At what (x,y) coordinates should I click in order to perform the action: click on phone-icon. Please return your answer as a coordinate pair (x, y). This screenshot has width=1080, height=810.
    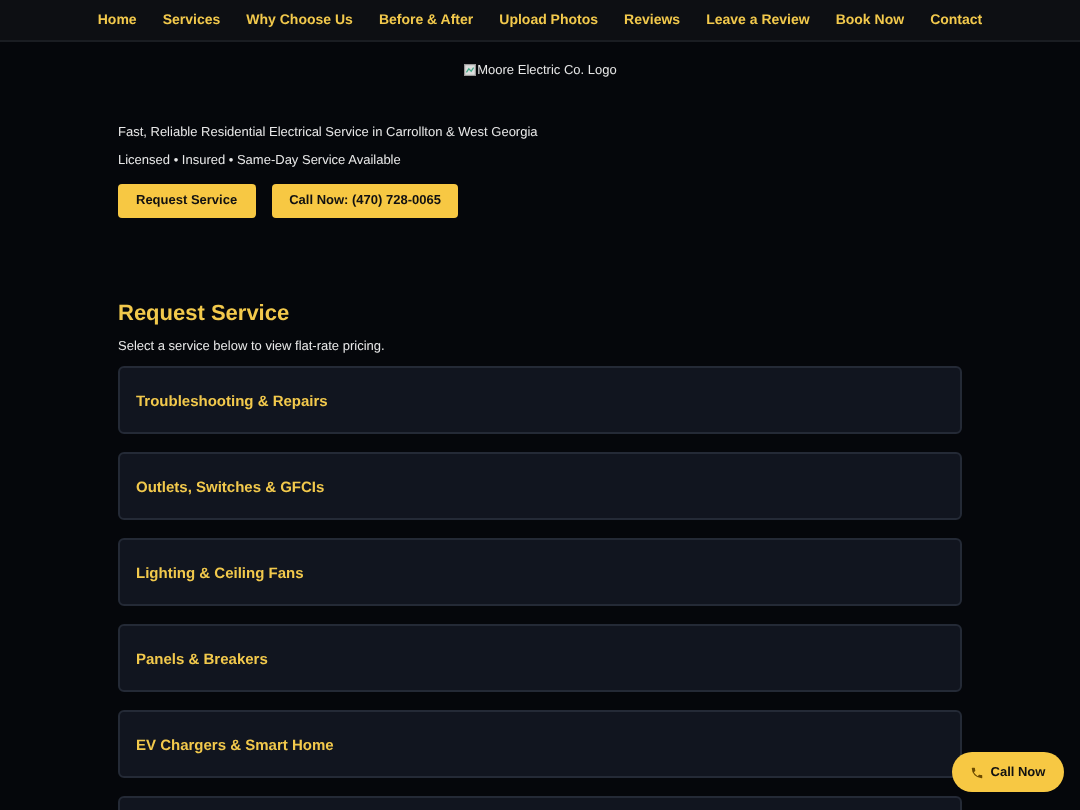
    Looking at the image, I should click on (977, 772).